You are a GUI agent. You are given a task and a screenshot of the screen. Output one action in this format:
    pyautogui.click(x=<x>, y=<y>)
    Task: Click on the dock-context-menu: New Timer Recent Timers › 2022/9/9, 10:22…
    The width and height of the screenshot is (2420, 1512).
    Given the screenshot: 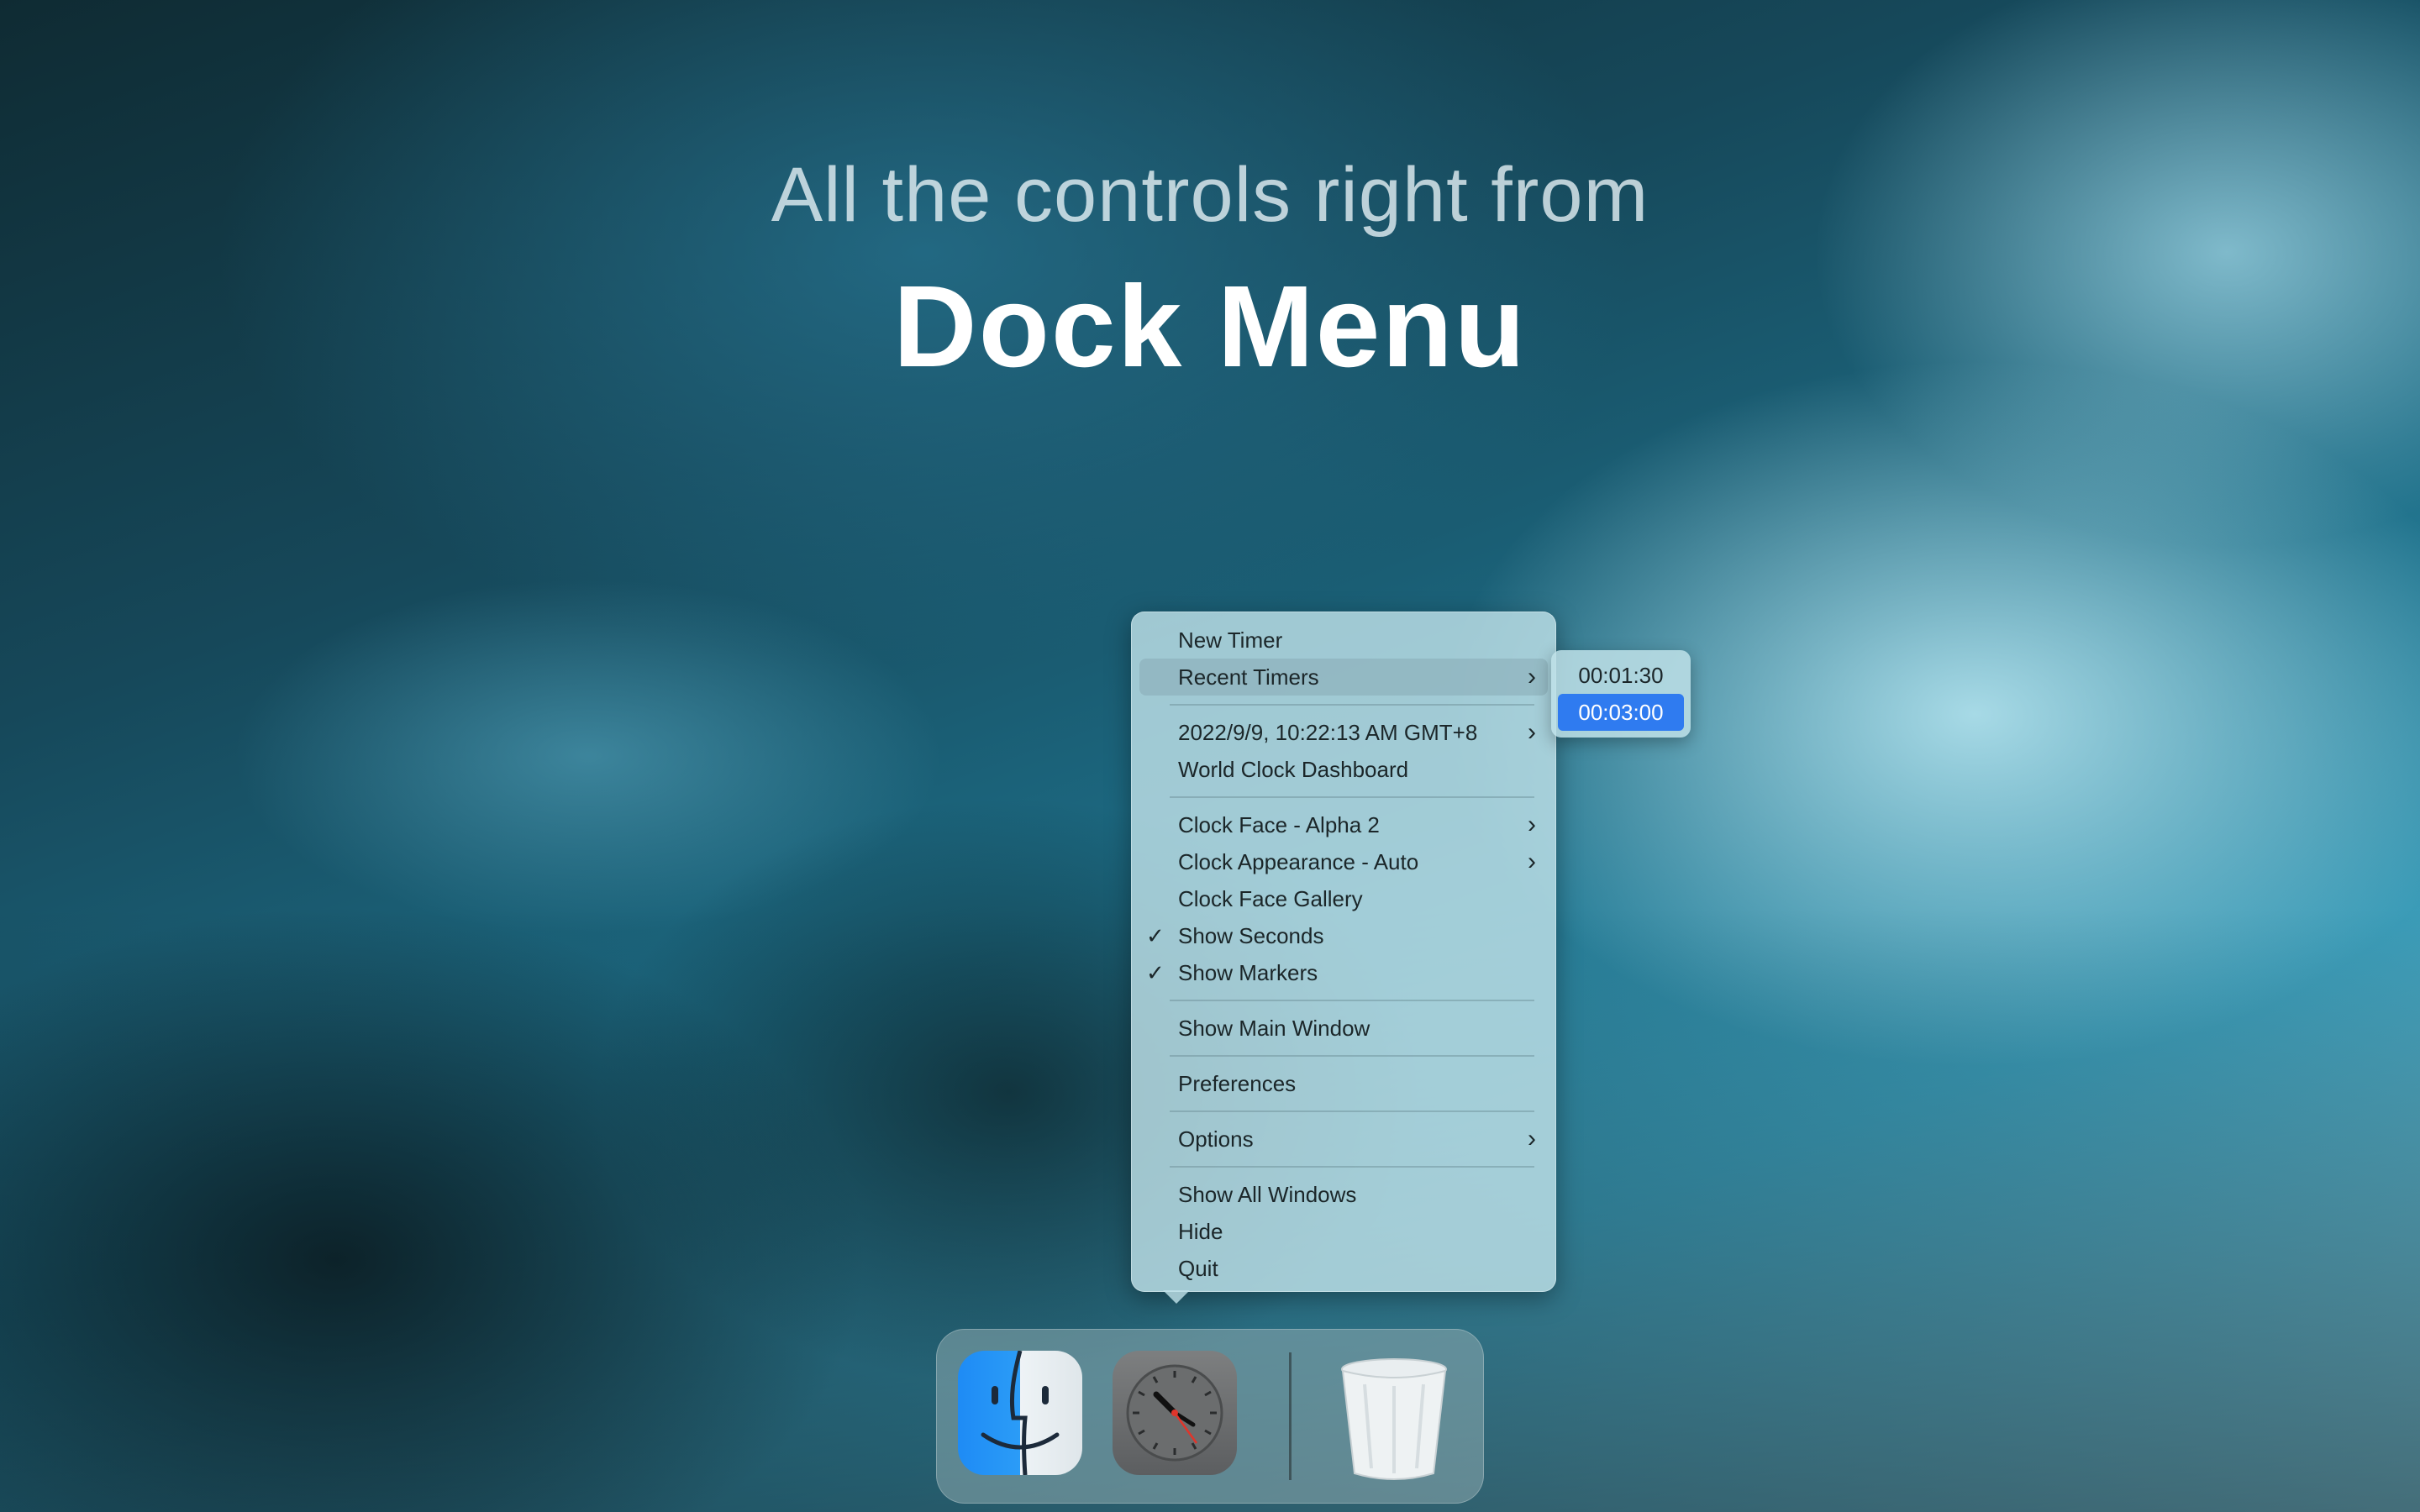 What is the action you would take?
    pyautogui.click(x=1344, y=952)
    